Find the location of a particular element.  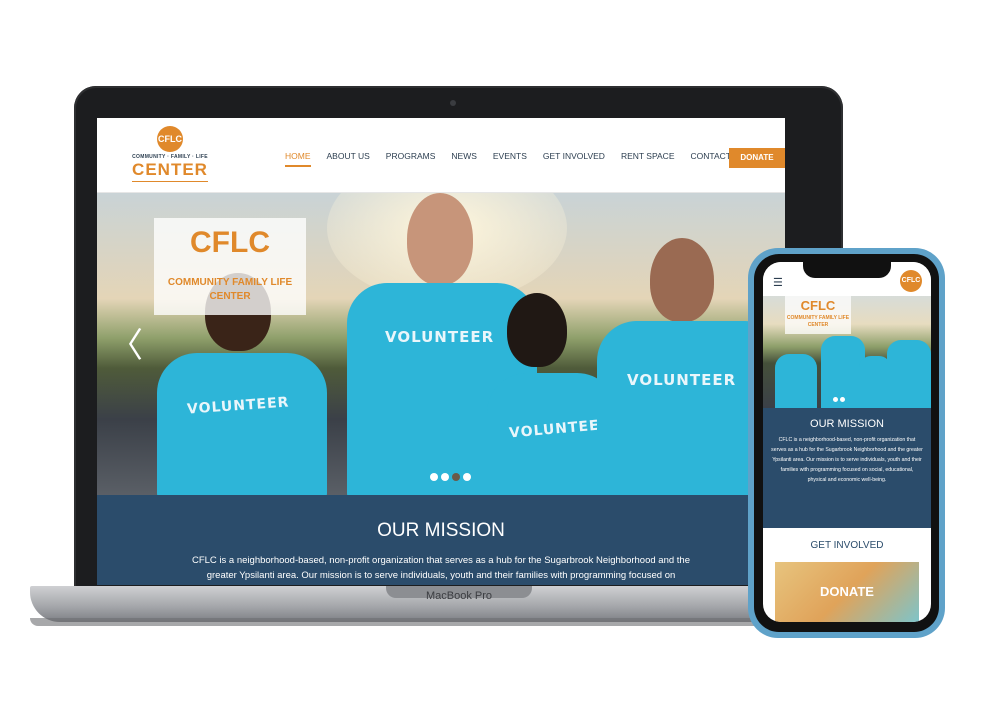

mission-title: OUR MISSION is located at coordinates (441, 530).